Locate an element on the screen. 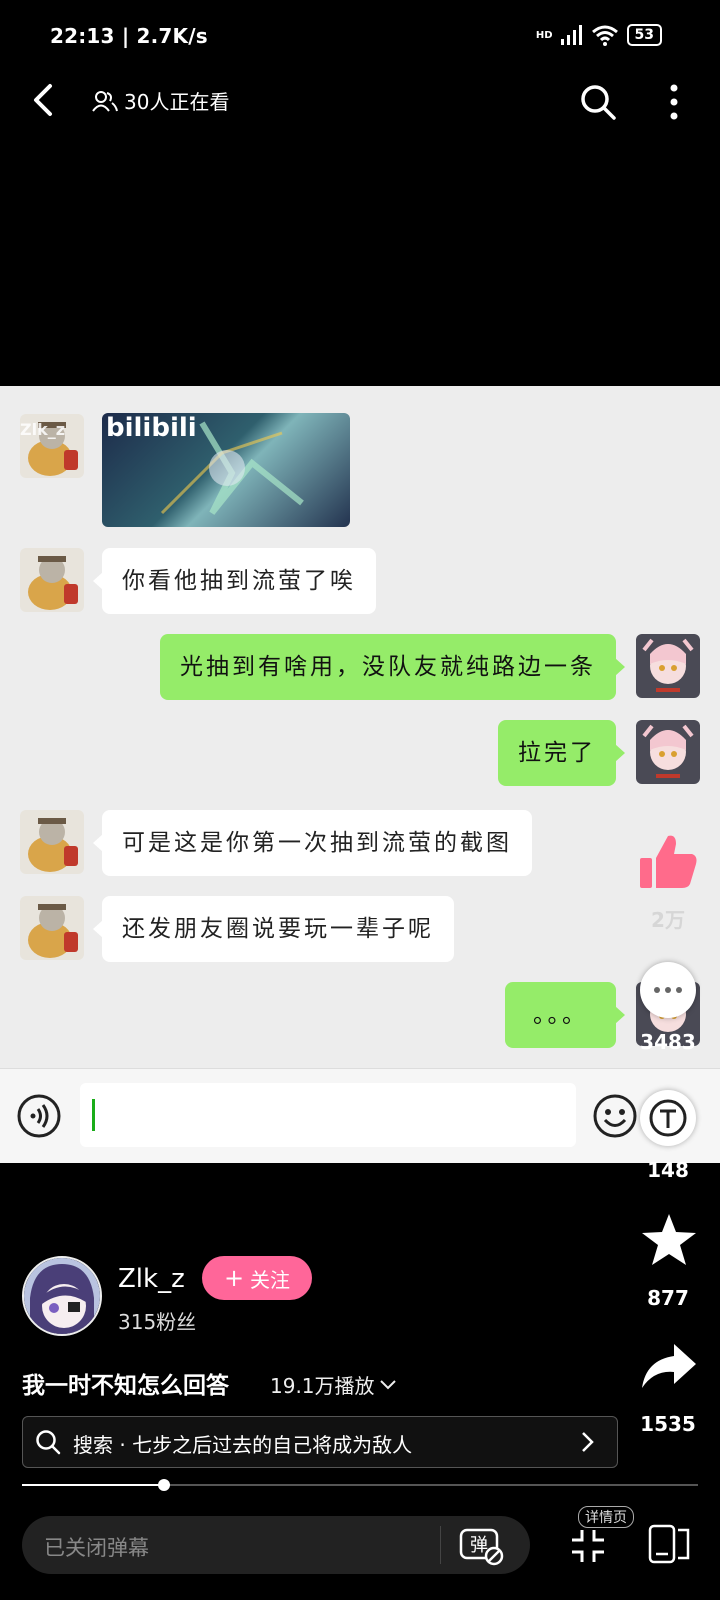 The image size is (720, 1600). comment-count: 3483 is located at coordinates (668, 1042).